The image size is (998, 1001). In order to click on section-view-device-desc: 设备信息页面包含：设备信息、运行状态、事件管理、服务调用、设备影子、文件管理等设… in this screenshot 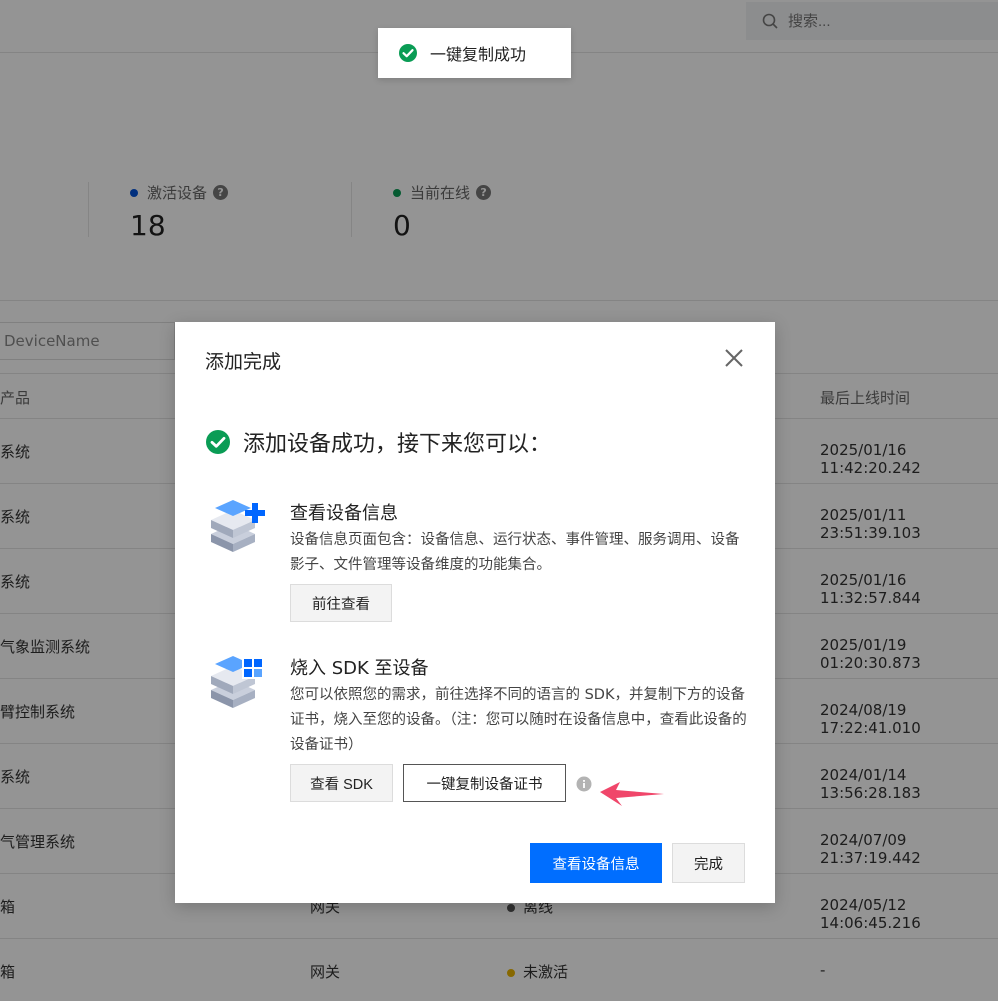, I will do `click(515, 552)`.